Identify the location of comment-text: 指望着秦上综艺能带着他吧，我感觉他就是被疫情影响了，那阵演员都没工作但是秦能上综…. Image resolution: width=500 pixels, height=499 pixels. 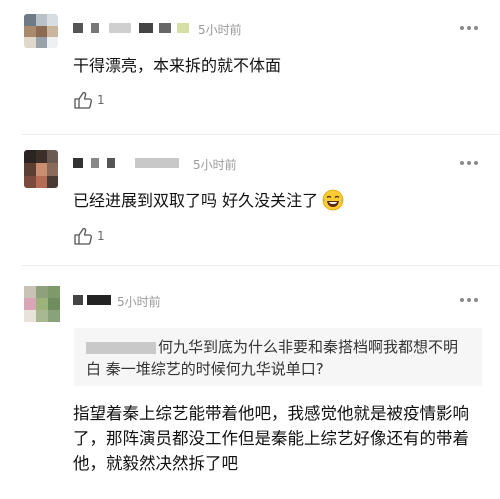
(271, 438).